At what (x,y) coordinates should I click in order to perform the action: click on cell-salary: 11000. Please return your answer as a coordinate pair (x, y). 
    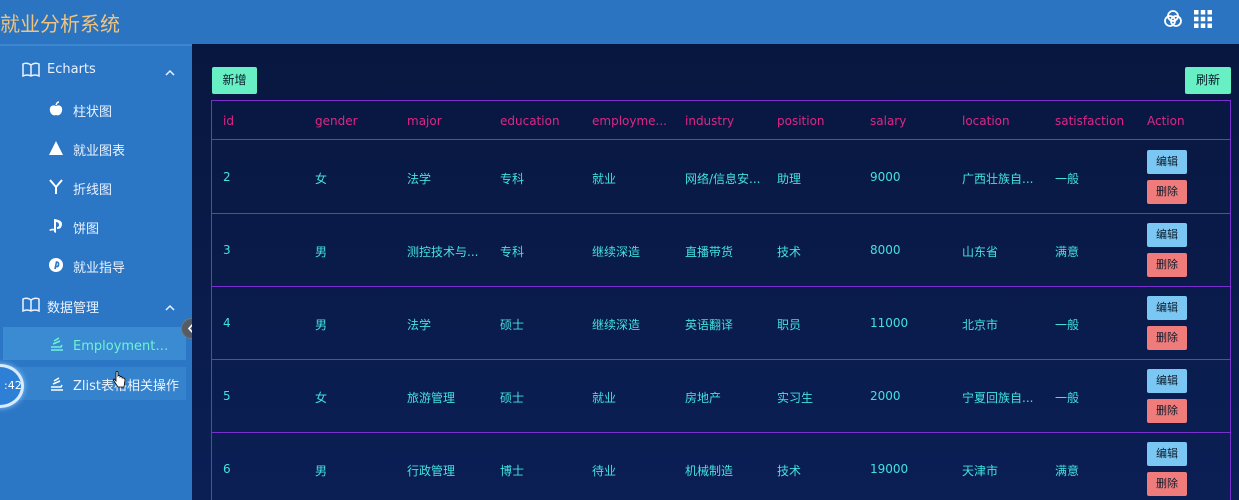
    Looking at the image, I should click on (889, 323).